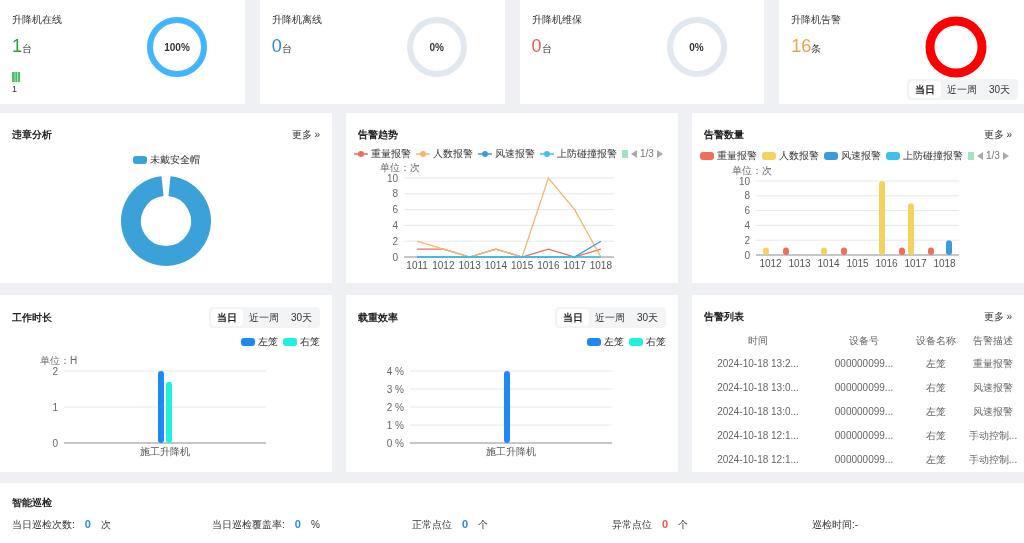 This screenshot has height=543, width=1024. Describe the element at coordinates (724, 317) in the screenshot. I see `card-title: 告警列表` at that location.